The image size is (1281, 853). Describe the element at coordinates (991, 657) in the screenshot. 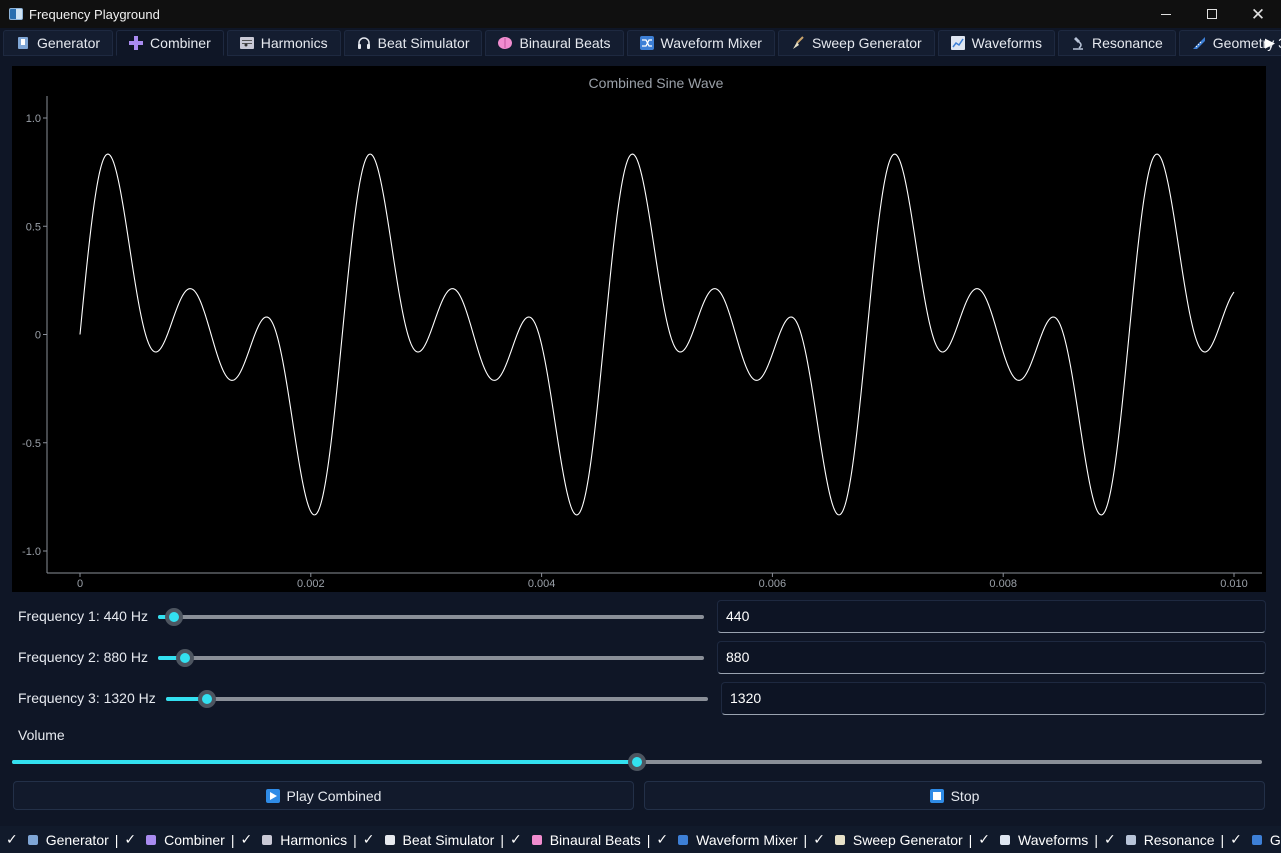

I see `frequency-2-input: 880` at that location.